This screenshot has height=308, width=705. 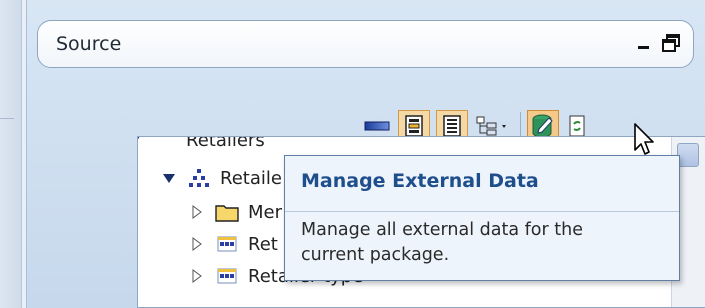 What do you see at coordinates (688, 155) in the screenshot?
I see `scrollbar-thumb` at bounding box center [688, 155].